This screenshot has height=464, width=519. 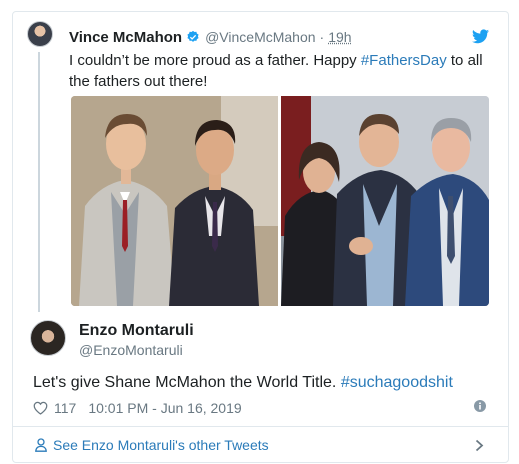 What do you see at coordinates (40, 408) in the screenshot?
I see `heart-icon` at bounding box center [40, 408].